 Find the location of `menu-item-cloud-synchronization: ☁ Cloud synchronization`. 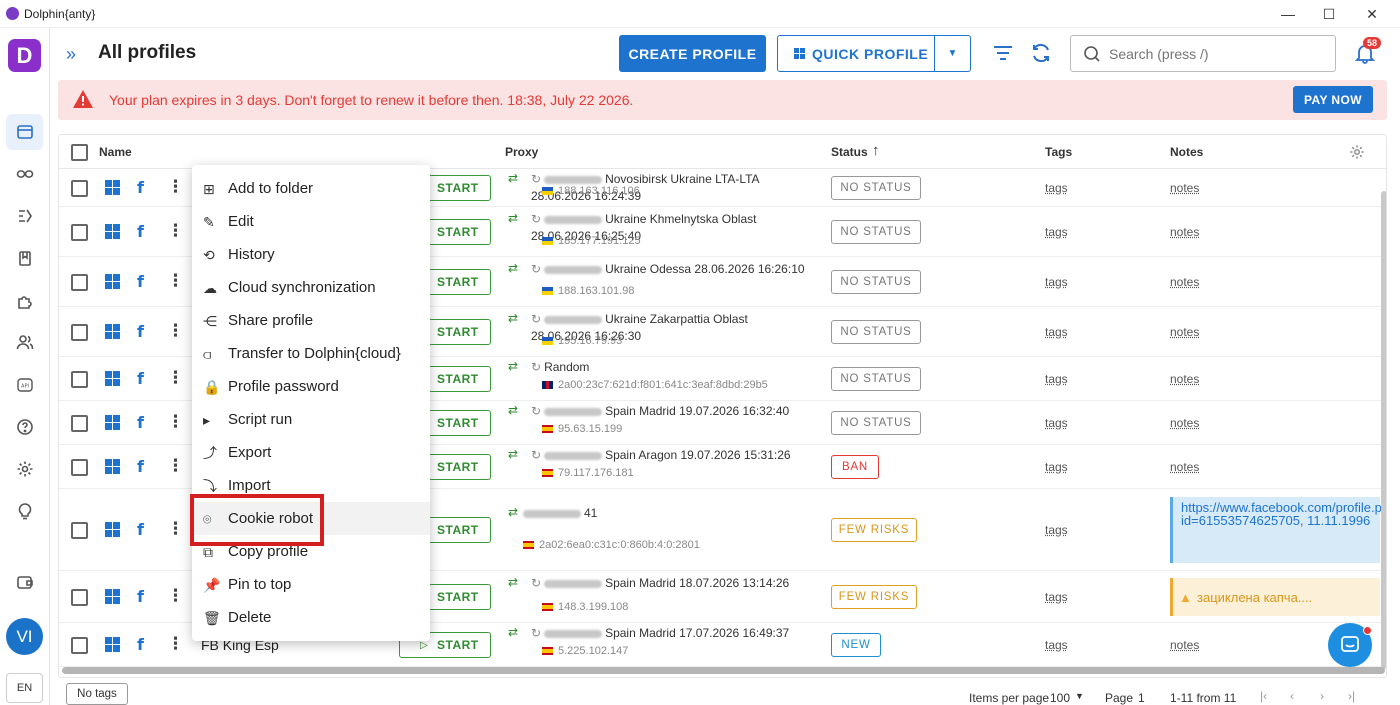

menu-item-cloud-synchronization: ☁ Cloud synchronization is located at coordinates (311, 287).